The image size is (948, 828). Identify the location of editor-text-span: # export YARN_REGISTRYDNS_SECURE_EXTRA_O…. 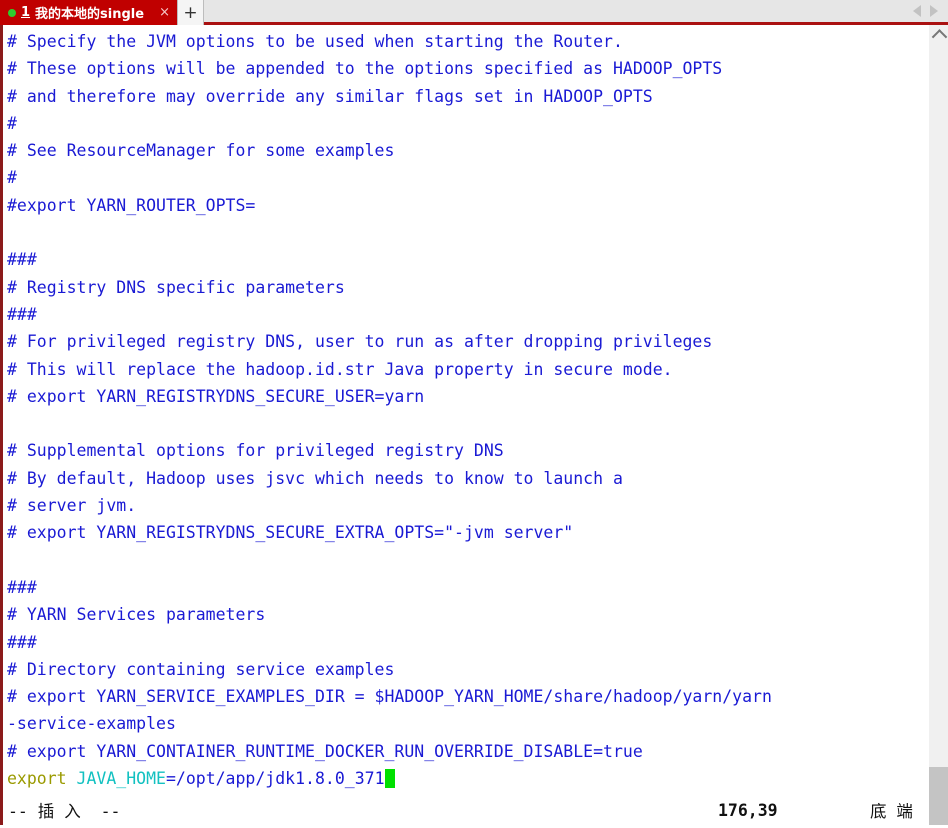
(290, 533).